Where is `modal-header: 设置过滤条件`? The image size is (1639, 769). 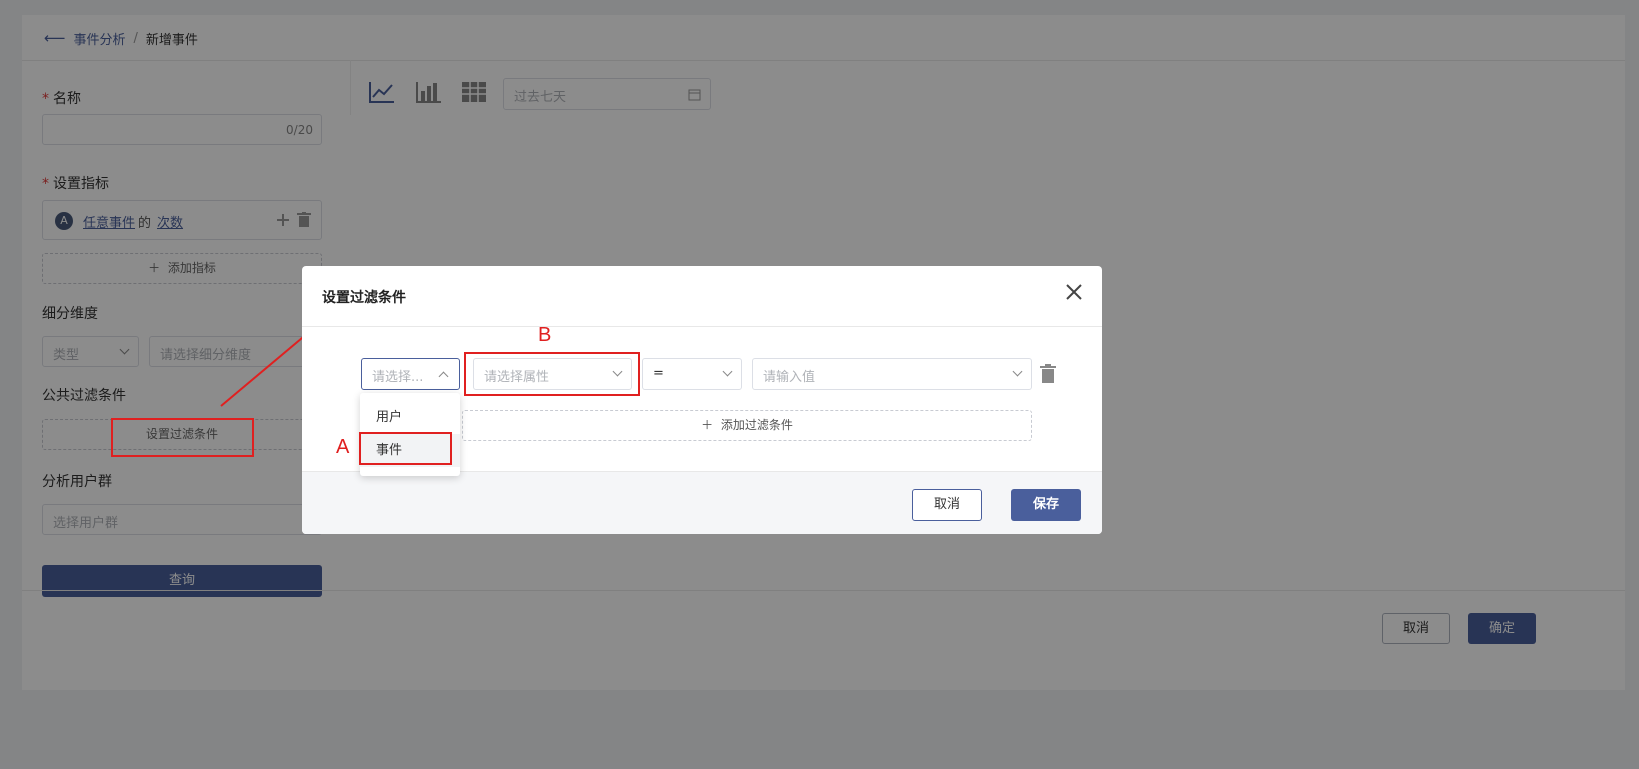
modal-header: 设置过滤条件 is located at coordinates (702, 296).